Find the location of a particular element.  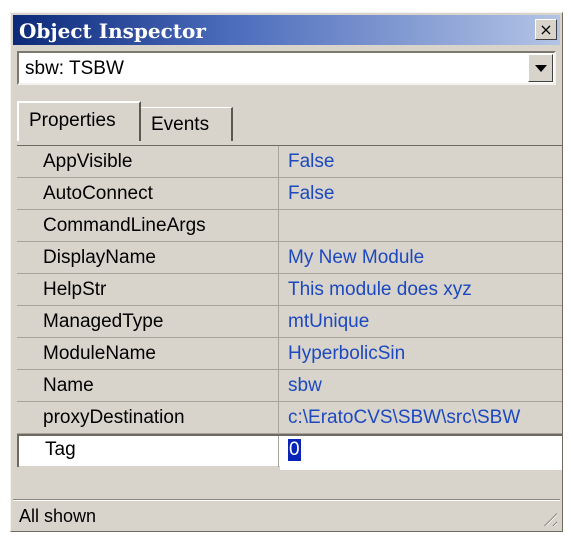

property-value: mtUnique is located at coordinates (421, 324).